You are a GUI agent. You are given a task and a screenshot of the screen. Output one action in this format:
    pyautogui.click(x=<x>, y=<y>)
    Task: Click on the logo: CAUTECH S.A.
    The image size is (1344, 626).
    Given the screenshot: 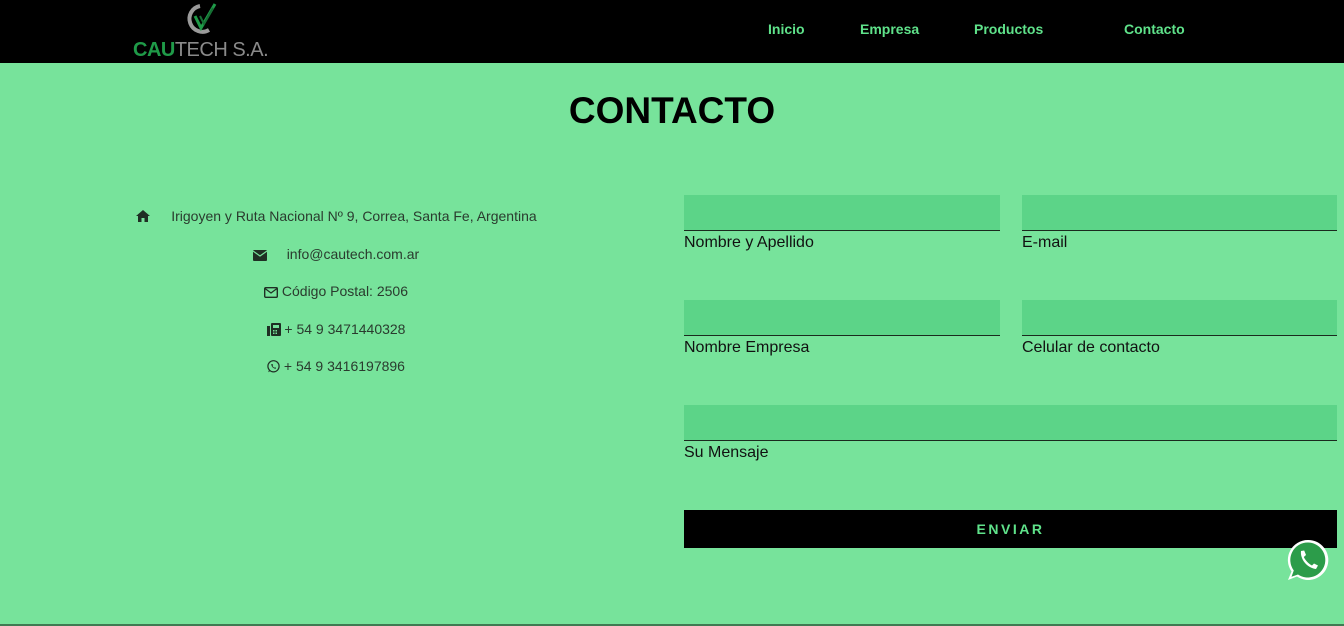 What is the action you would take?
    pyautogui.click(x=203, y=31)
    